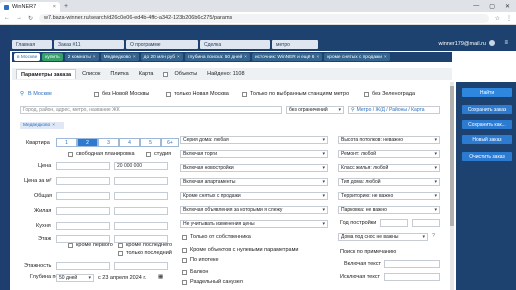 The height and width of the screenshot is (290, 516). What do you see at coordinates (492, 43) in the screenshot?
I see `user-avatar-icon` at bounding box center [492, 43].